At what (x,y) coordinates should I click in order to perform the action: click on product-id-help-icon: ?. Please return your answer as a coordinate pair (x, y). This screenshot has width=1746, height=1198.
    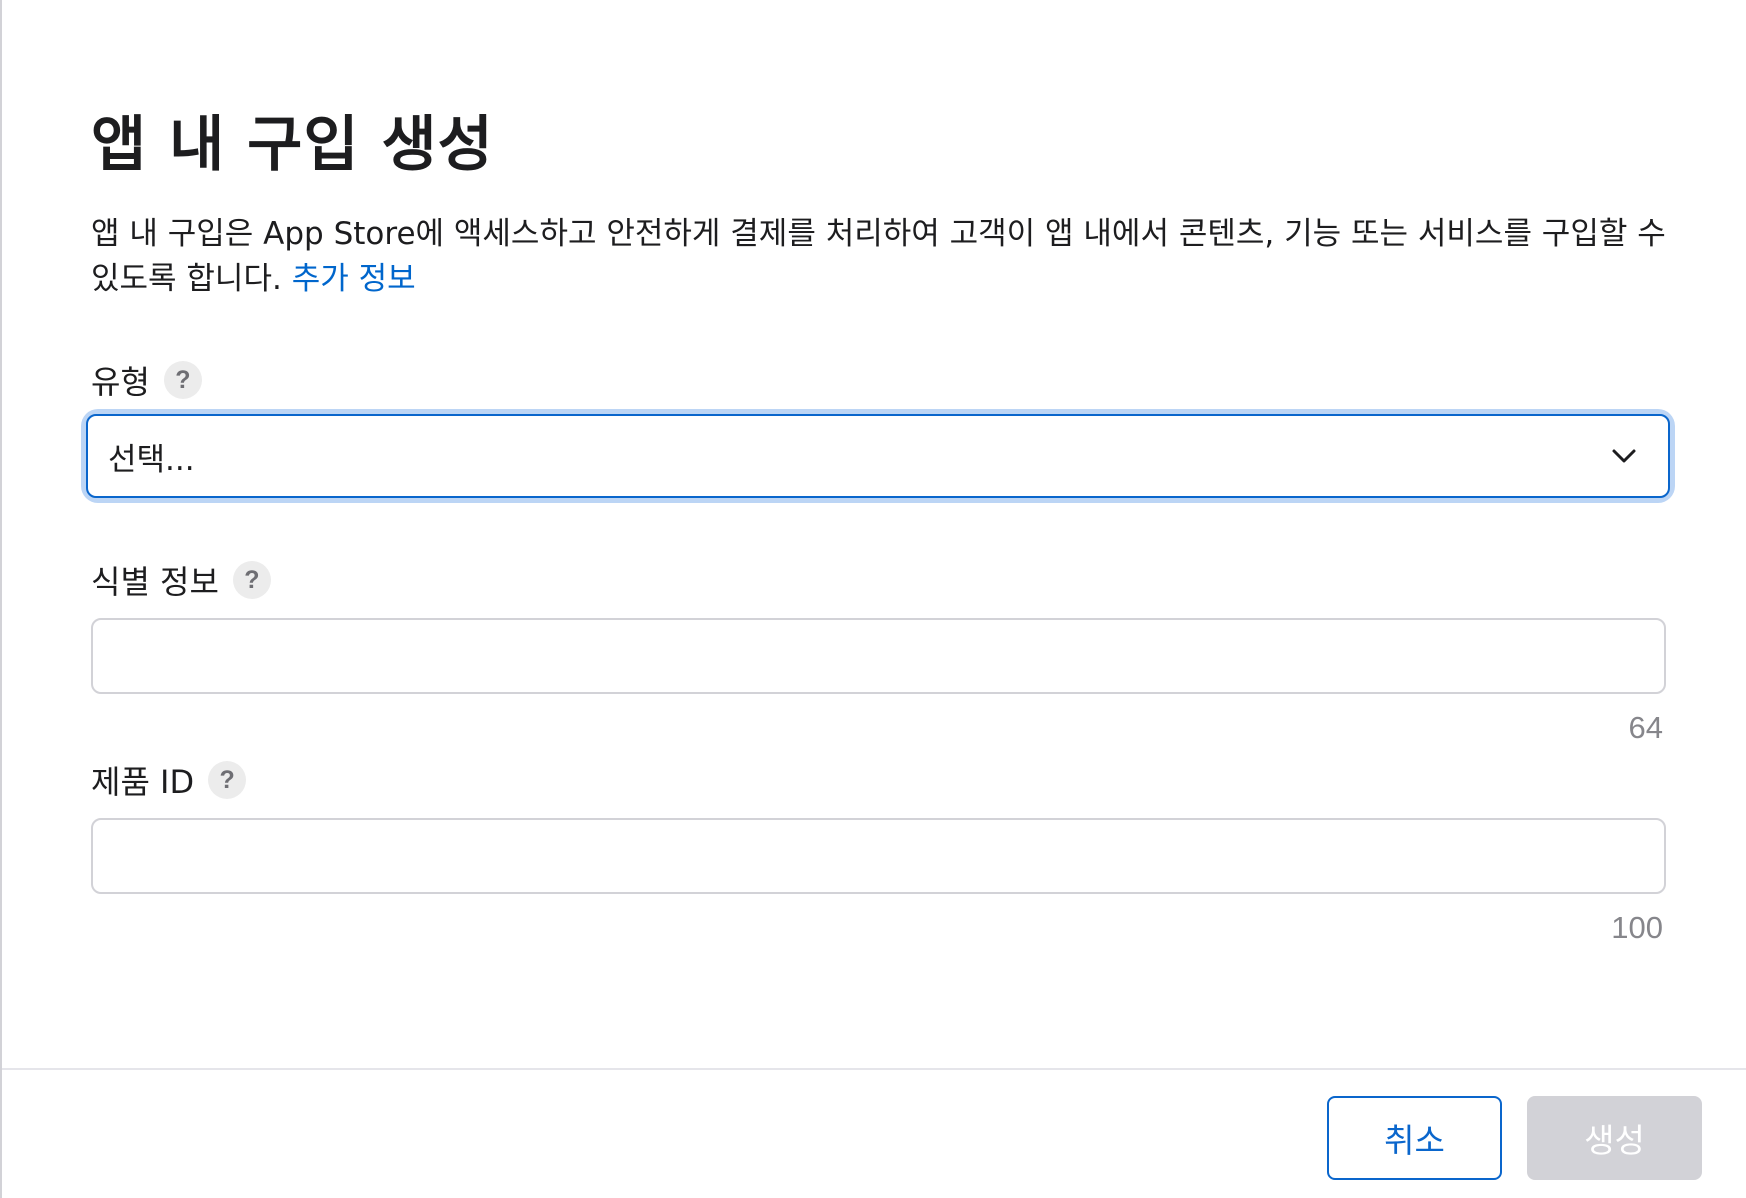
    Looking at the image, I should click on (227, 780).